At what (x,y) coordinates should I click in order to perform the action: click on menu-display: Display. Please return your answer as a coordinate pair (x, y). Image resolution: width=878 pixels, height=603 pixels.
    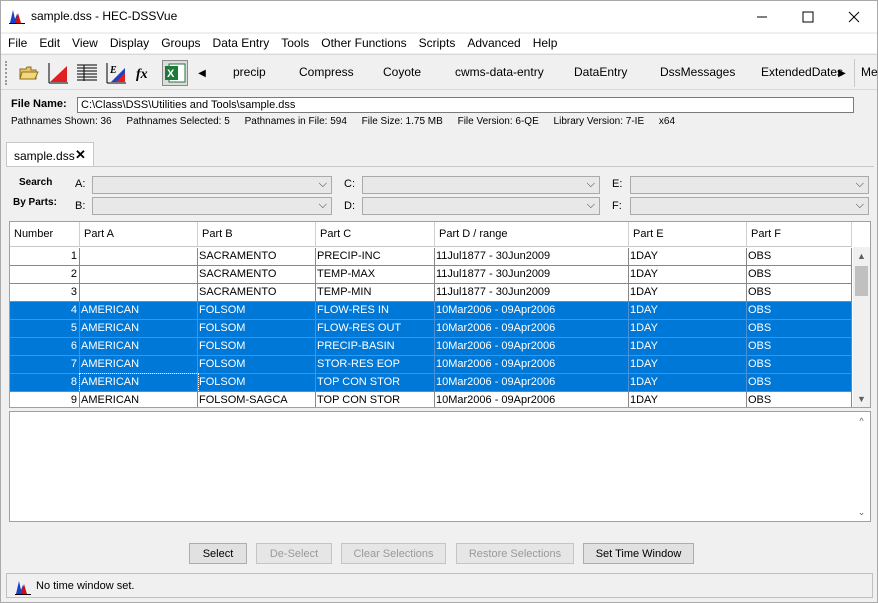
    Looking at the image, I should click on (129, 43).